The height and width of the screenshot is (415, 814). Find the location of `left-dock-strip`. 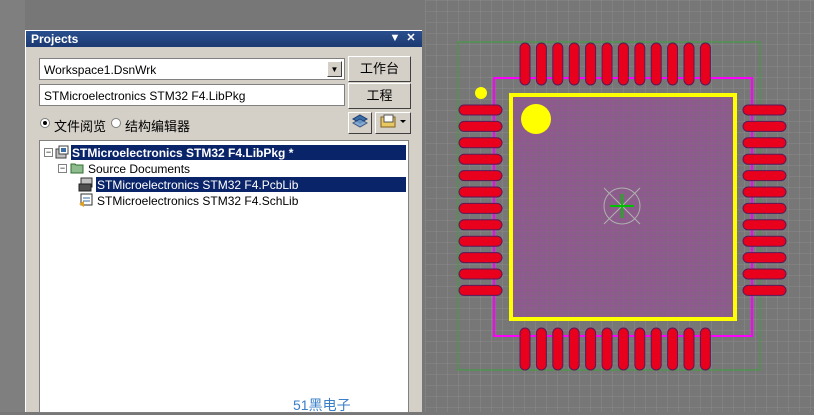

left-dock-strip is located at coordinates (12, 206).